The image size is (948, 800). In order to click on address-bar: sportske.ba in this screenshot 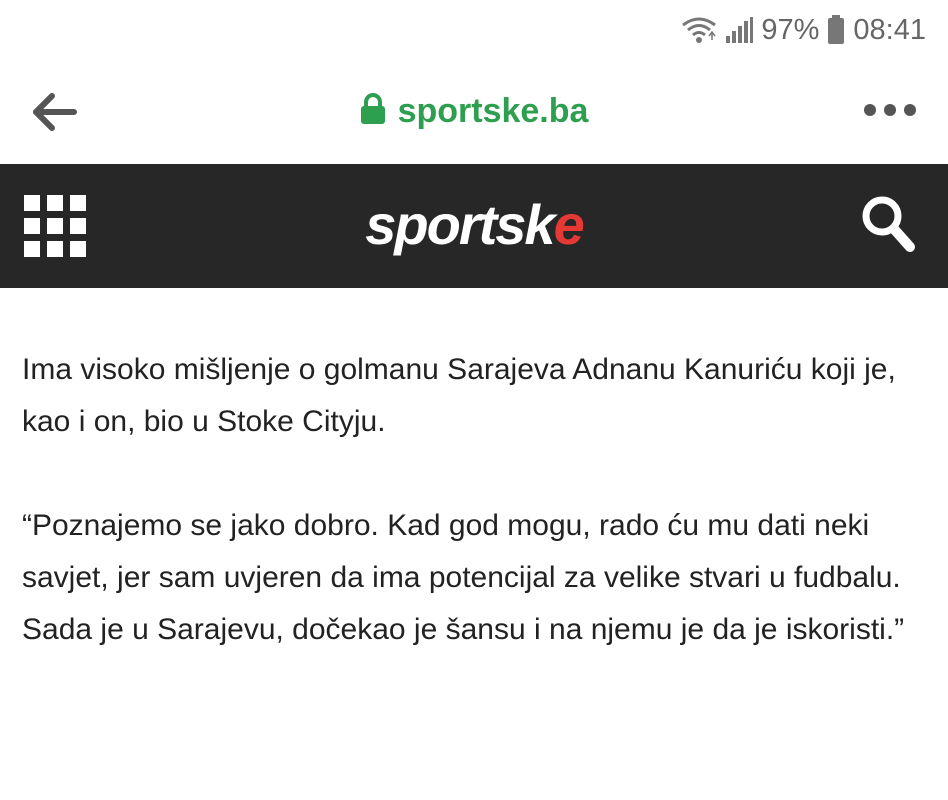, I will do `click(474, 111)`.